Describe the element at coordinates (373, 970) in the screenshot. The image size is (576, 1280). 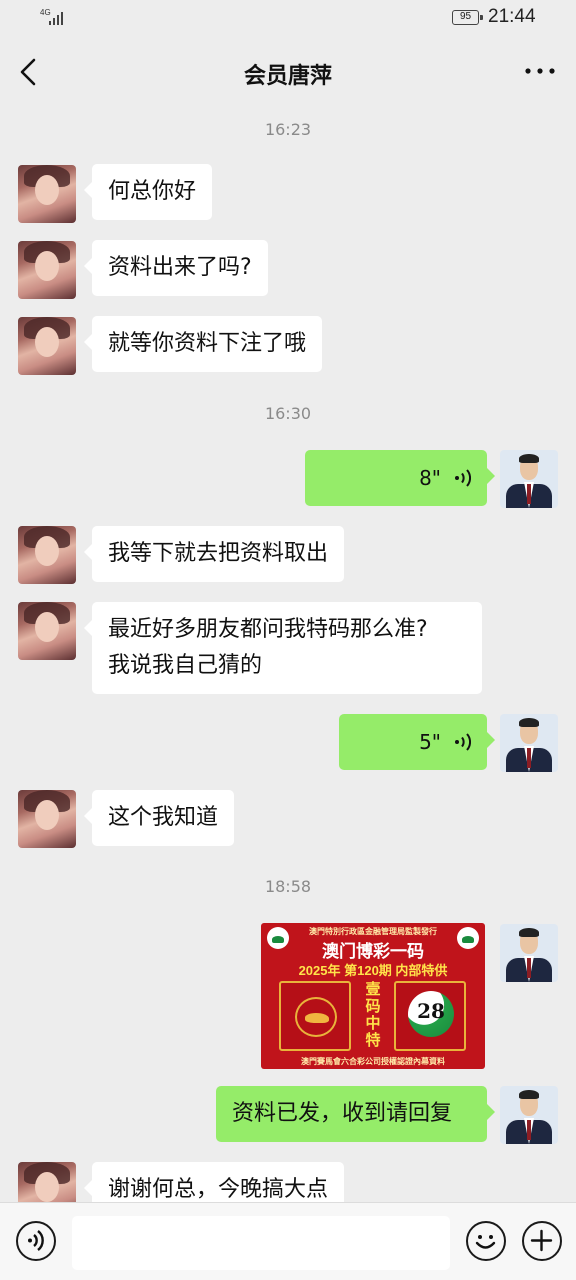
I see `image-subtitle: 2025年 第120期 内部特供` at that location.